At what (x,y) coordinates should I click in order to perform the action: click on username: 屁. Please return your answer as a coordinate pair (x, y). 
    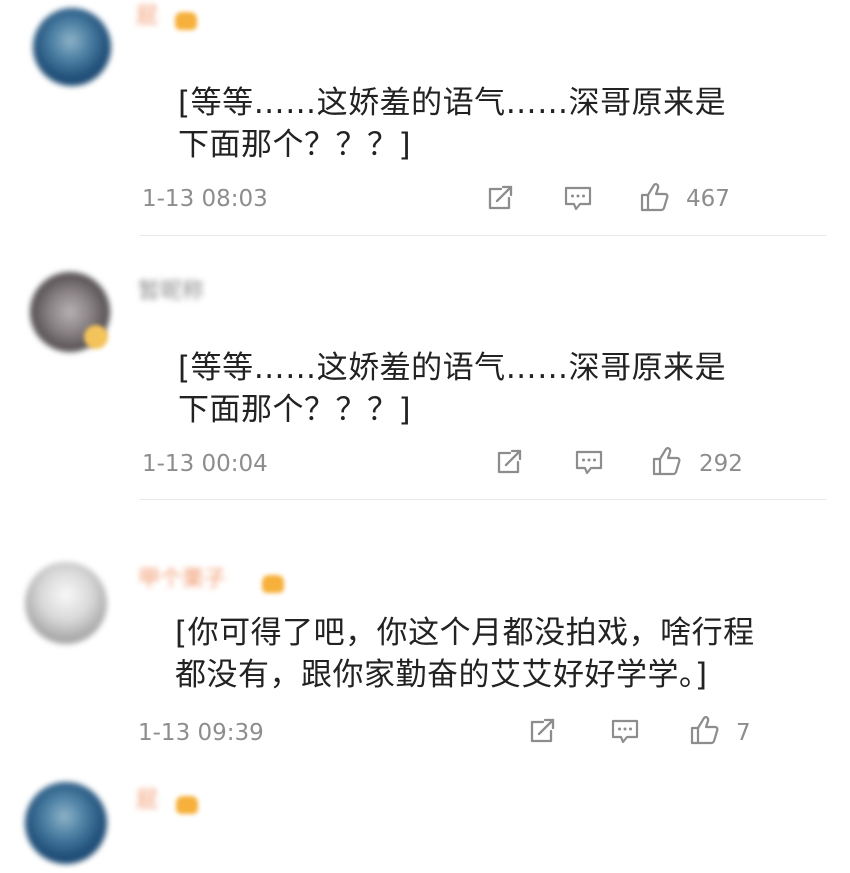
    Looking at the image, I should click on (147, 801).